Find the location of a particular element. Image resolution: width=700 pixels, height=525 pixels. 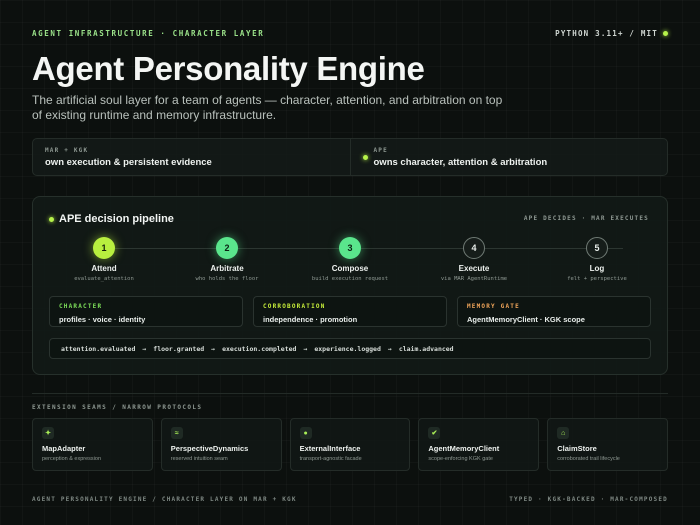

ownership-text: owns character, attention & arbitration is located at coordinates (460, 162).